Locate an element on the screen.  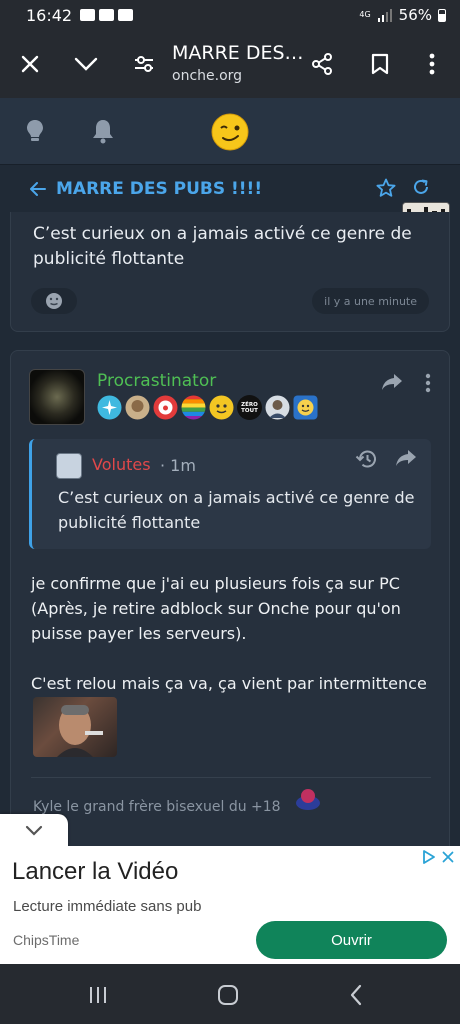
share-icon is located at coordinates (322, 64).